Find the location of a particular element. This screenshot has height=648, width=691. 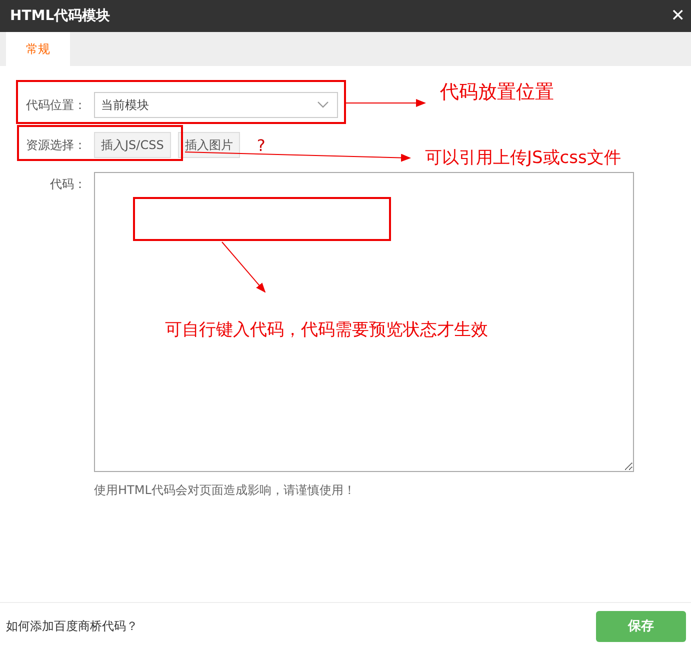

insert-button: 插入JS/CSS is located at coordinates (132, 145).